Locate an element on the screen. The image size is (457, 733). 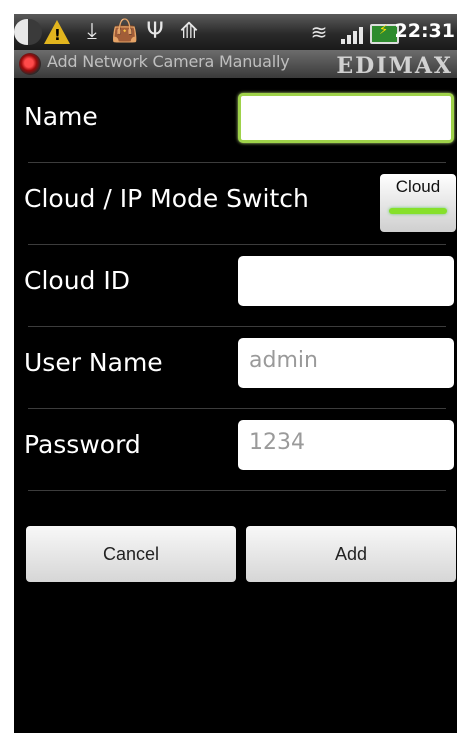
title-bar: Add Network Camera Manually EDIMAX is located at coordinates (235, 64).